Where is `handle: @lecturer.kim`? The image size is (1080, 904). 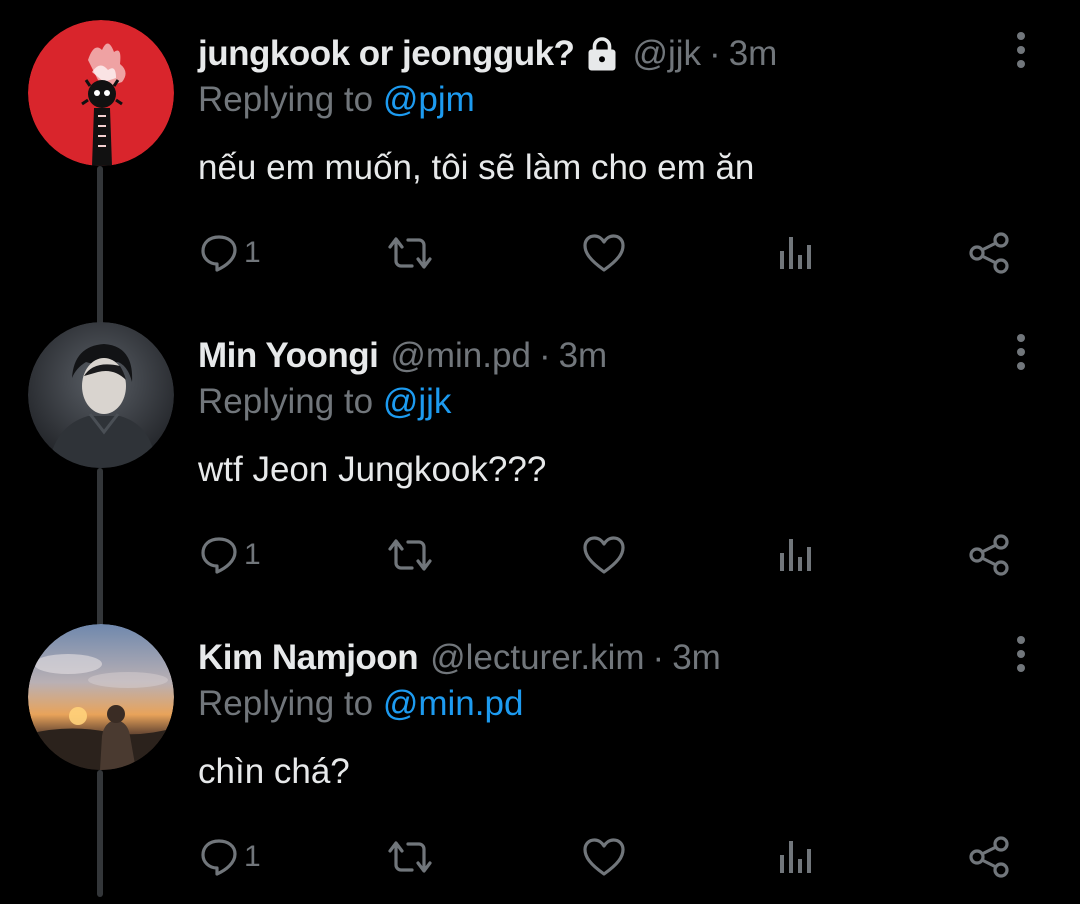 handle: @lecturer.kim is located at coordinates (537, 658).